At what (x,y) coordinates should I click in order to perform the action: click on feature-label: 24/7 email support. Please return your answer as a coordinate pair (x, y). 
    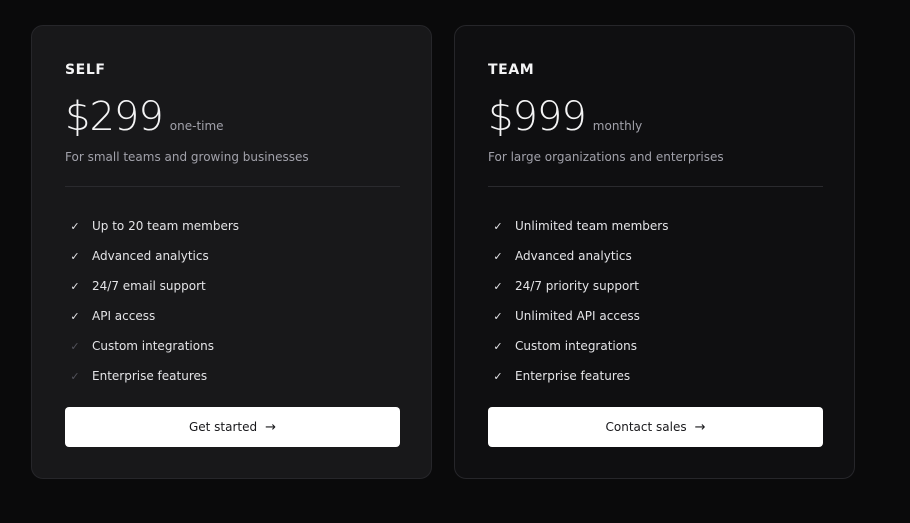
    Looking at the image, I should click on (149, 286).